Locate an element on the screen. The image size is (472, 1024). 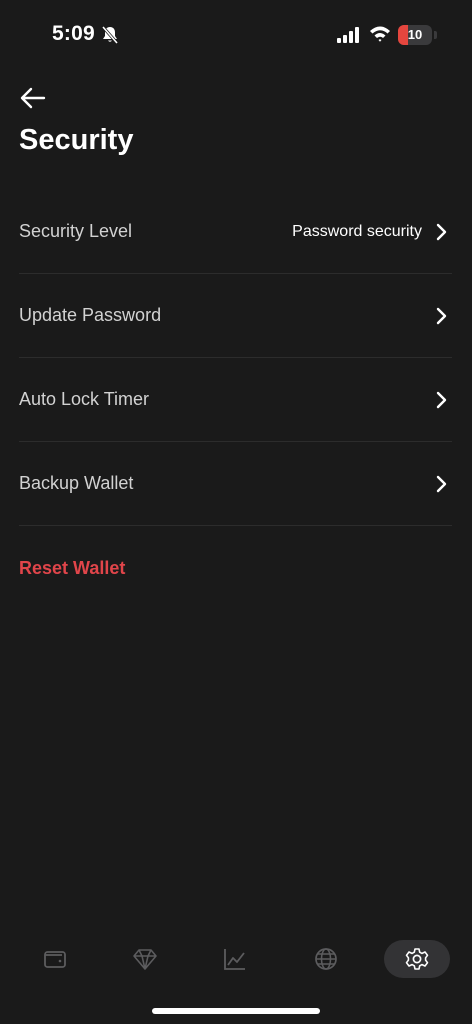
diamond-icon is located at coordinates (145, 959).